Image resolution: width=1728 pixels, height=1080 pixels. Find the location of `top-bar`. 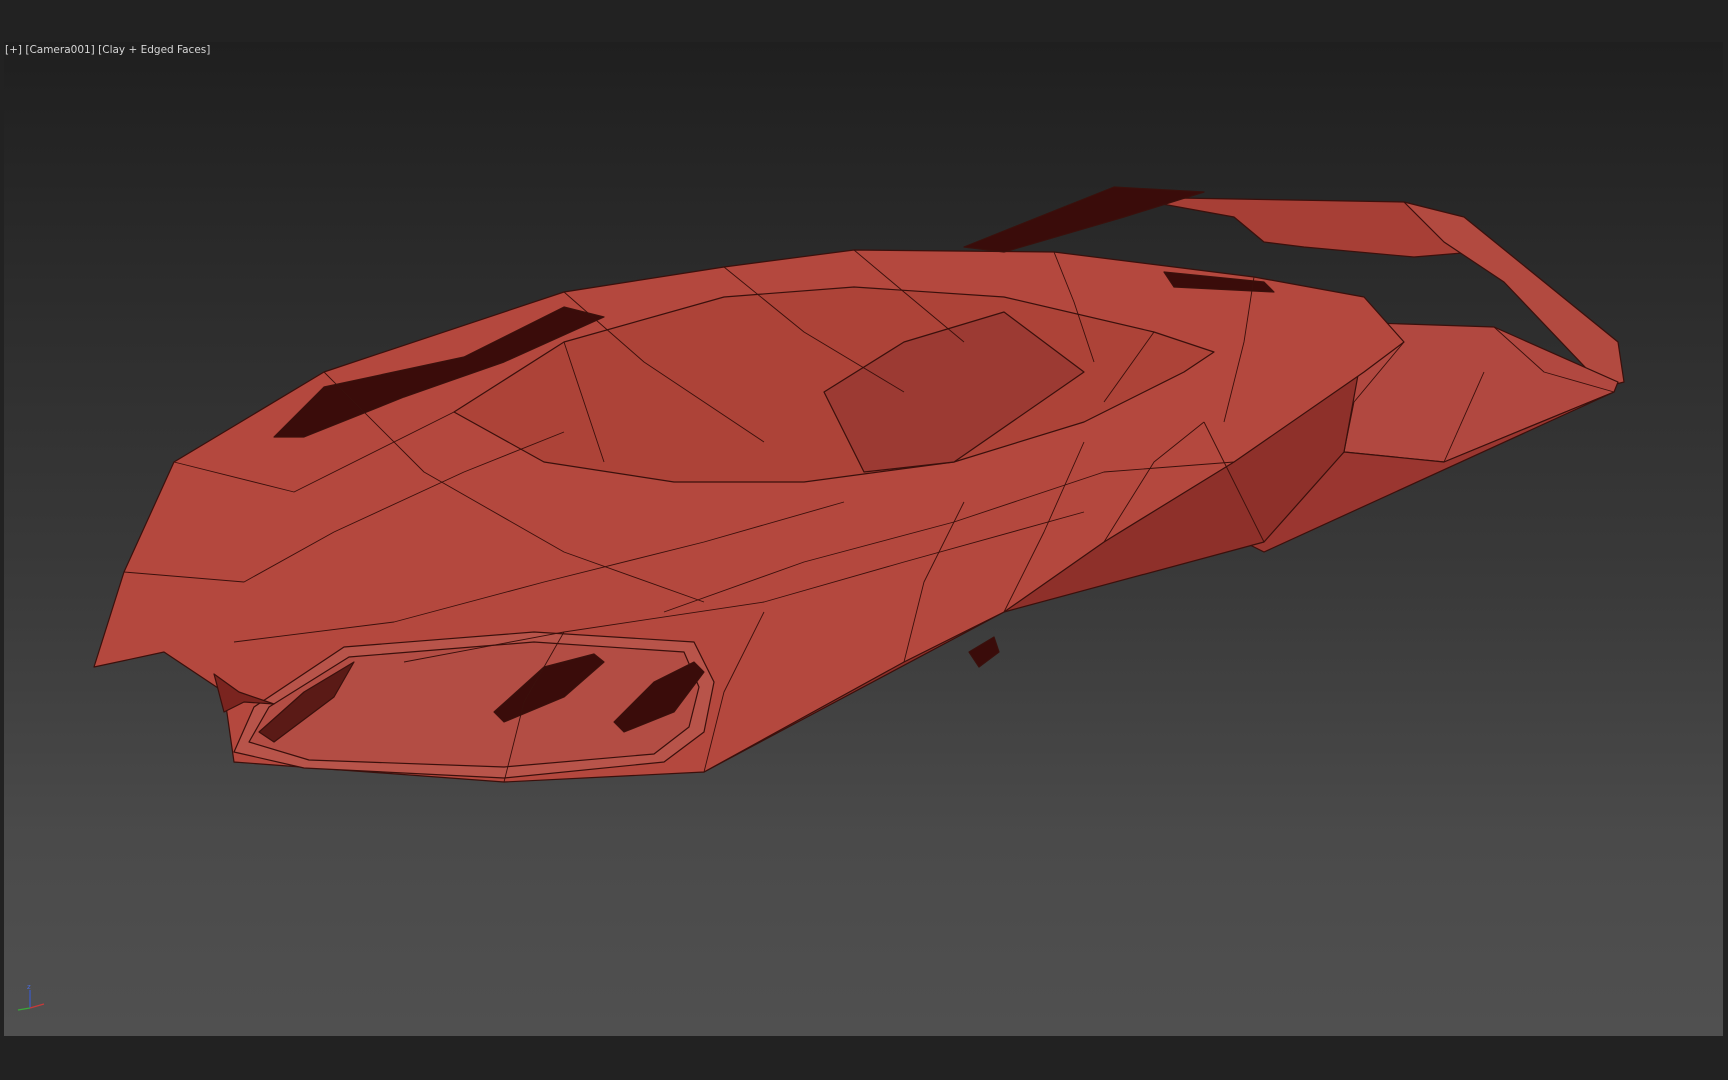

top-bar is located at coordinates (864, 21).